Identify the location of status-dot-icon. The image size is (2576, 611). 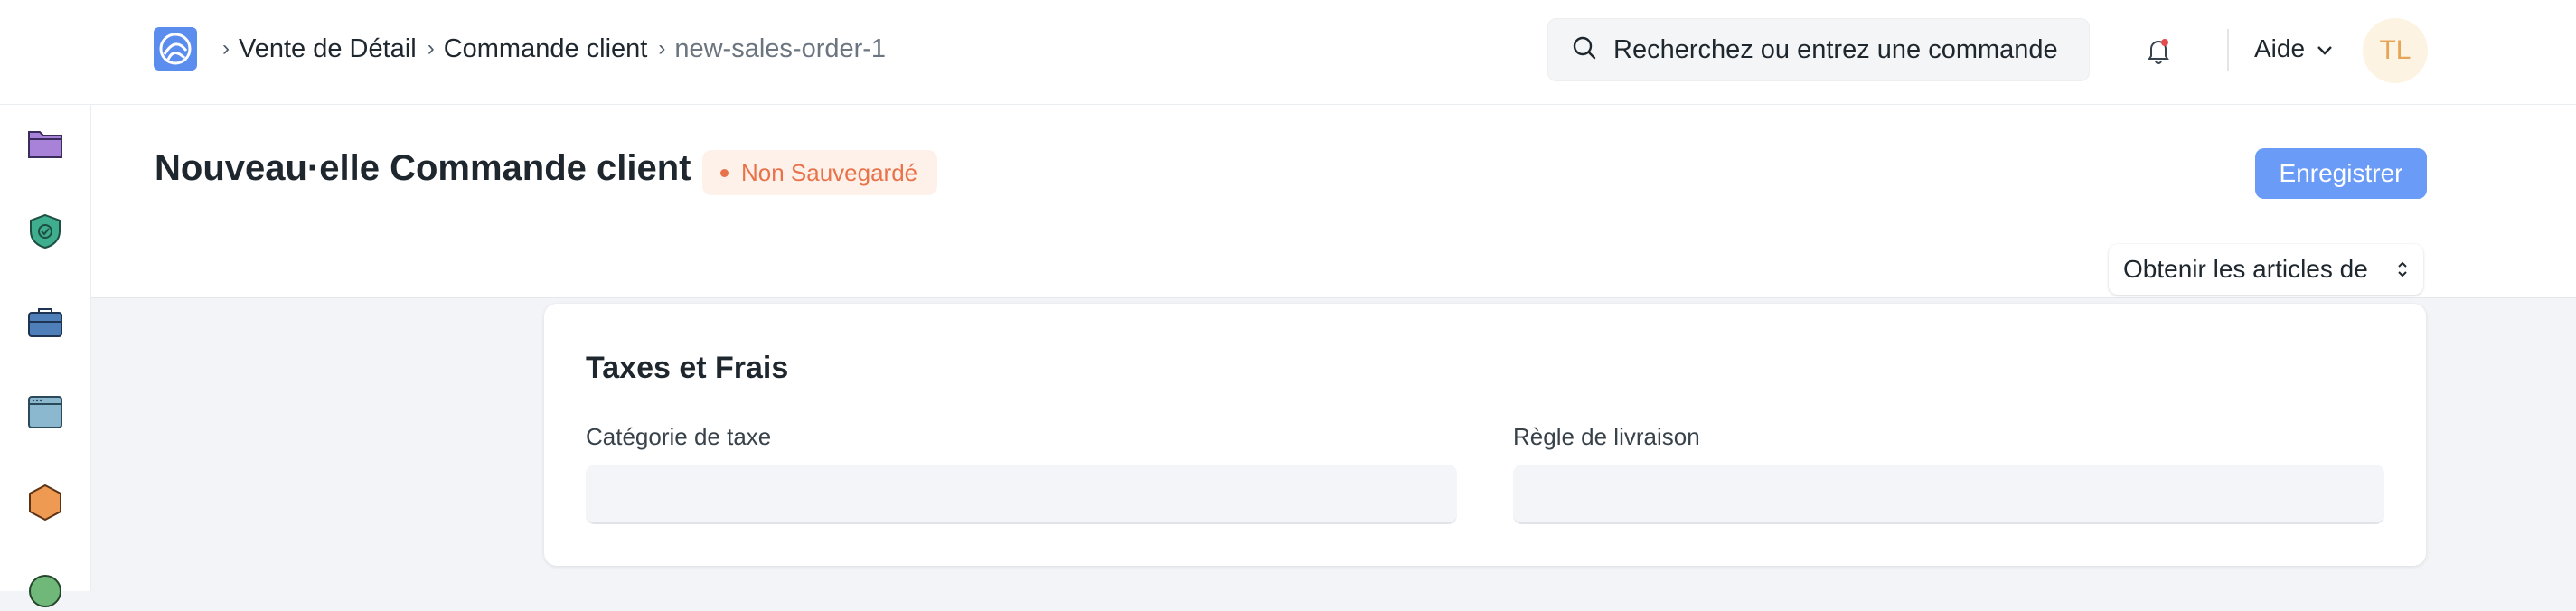
(724, 173).